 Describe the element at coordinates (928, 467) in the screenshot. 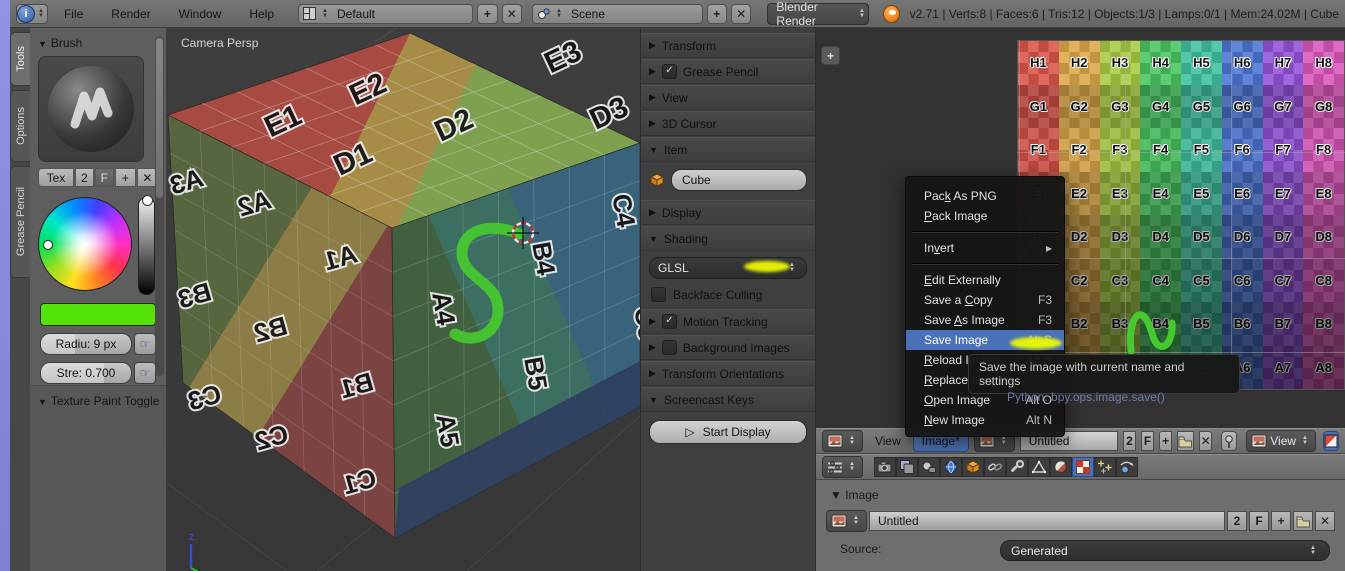

I see `properties-tab-scene` at that location.